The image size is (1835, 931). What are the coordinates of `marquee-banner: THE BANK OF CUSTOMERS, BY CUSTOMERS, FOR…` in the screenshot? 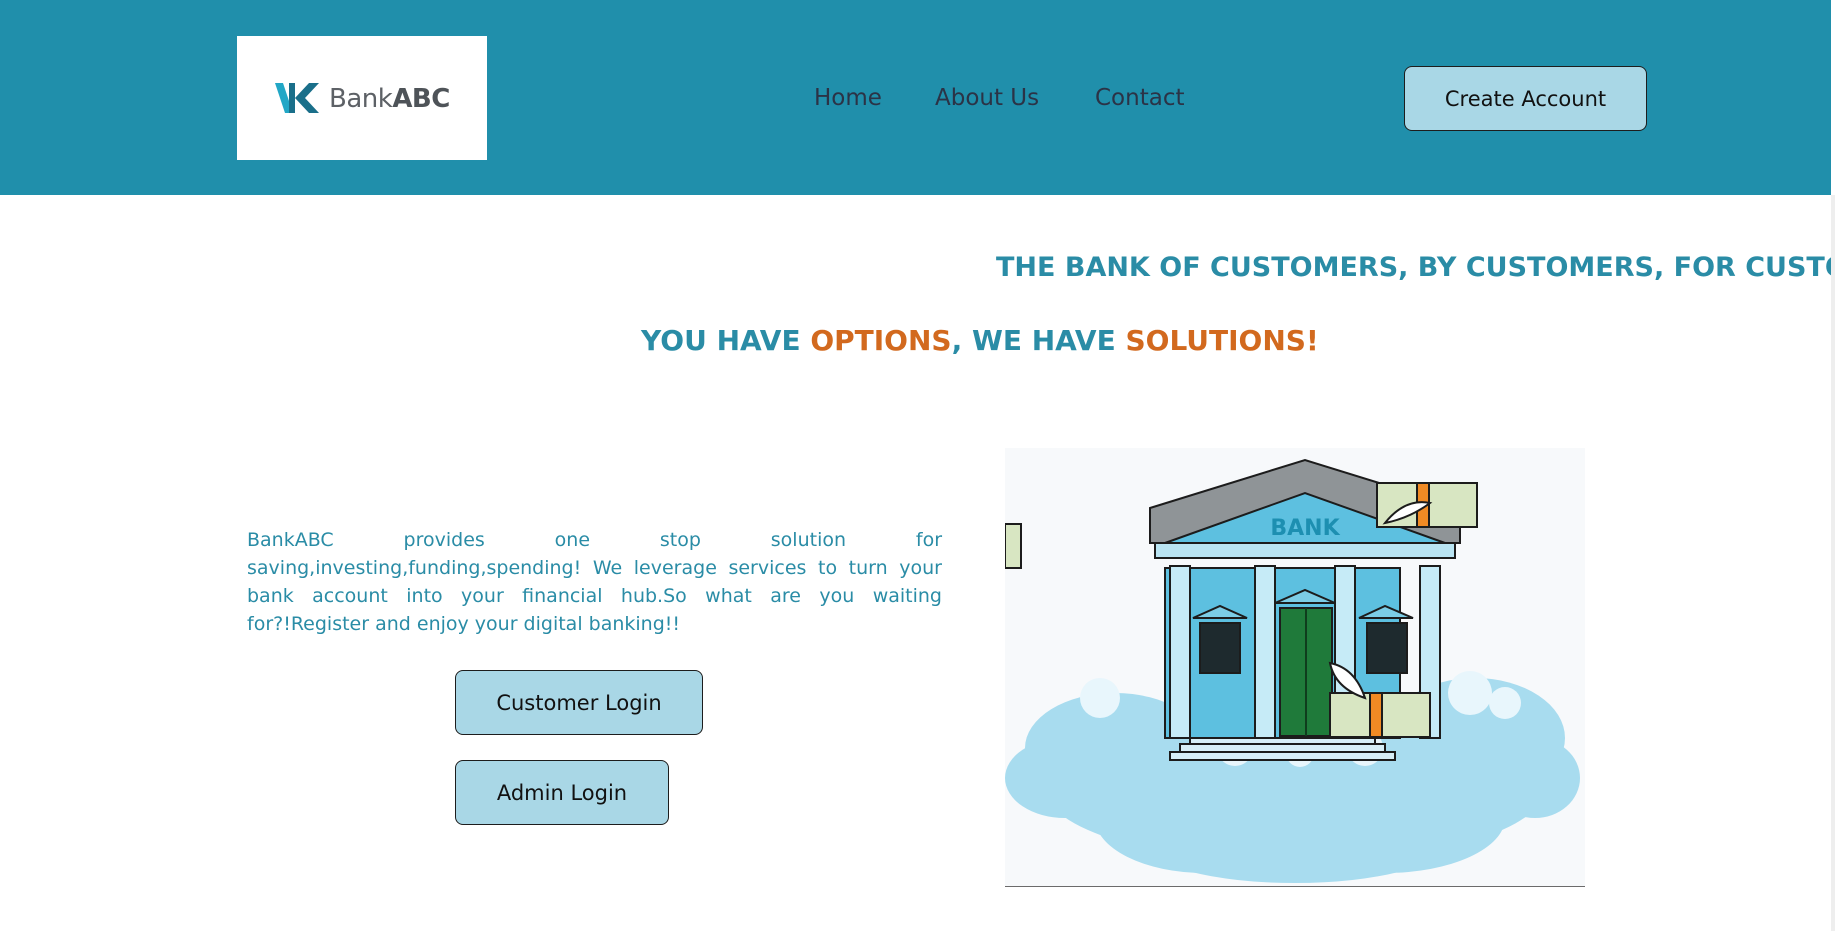 It's located at (1413, 268).